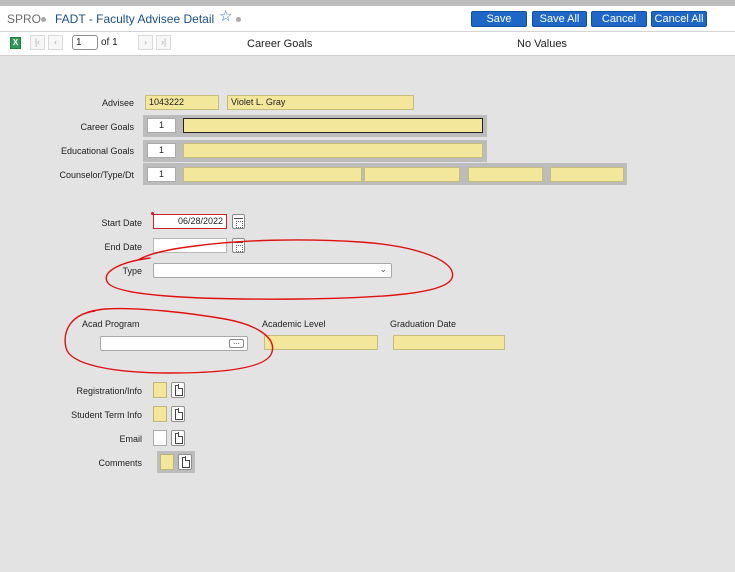  I want to click on student-term-info-label: Student Term Info, so click(106, 415).